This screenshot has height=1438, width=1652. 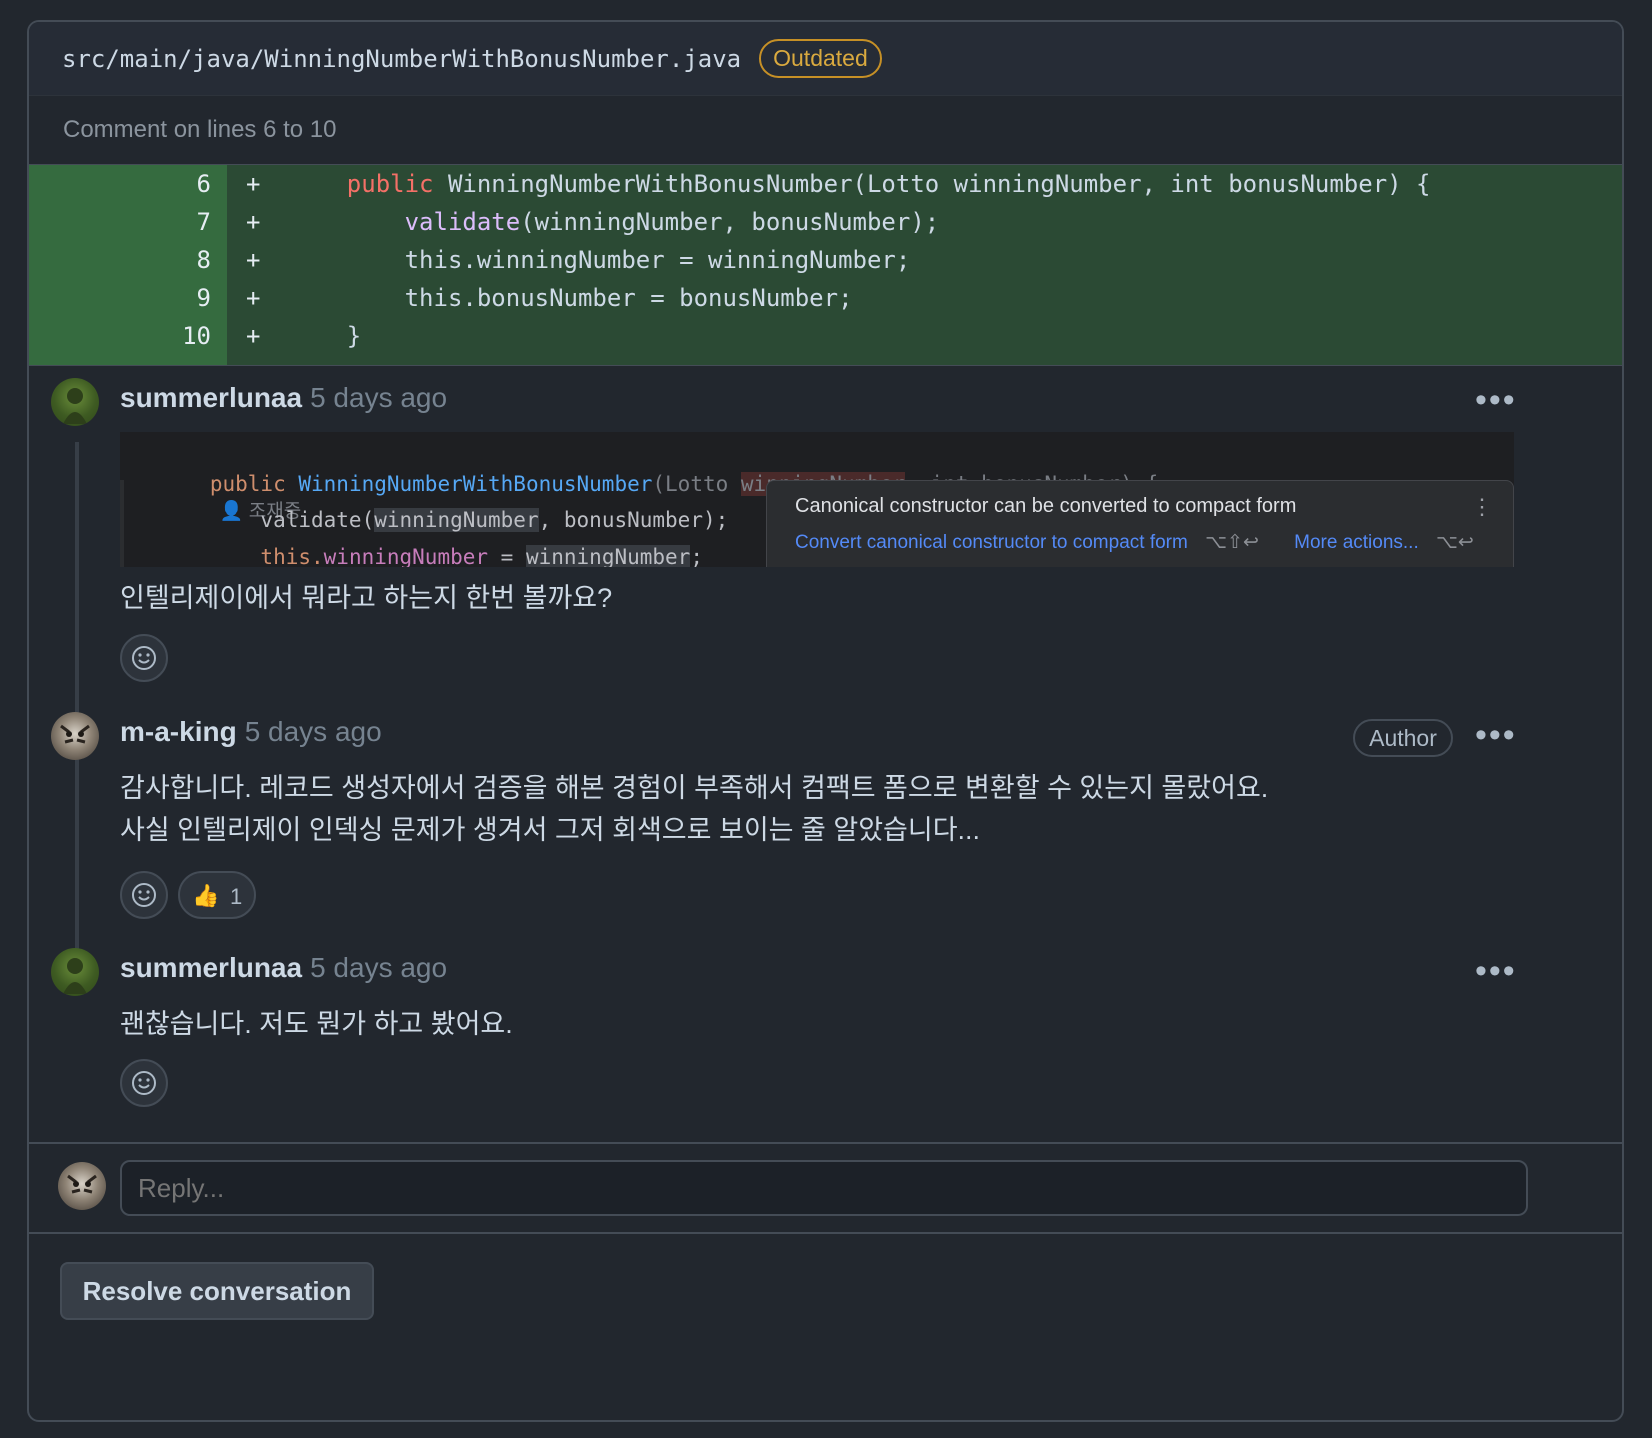 What do you see at coordinates (628, 298) in the screenshot?
I see `code-text: this.bonusNumber = bonusNumber;` at bounding box center [628, 298].